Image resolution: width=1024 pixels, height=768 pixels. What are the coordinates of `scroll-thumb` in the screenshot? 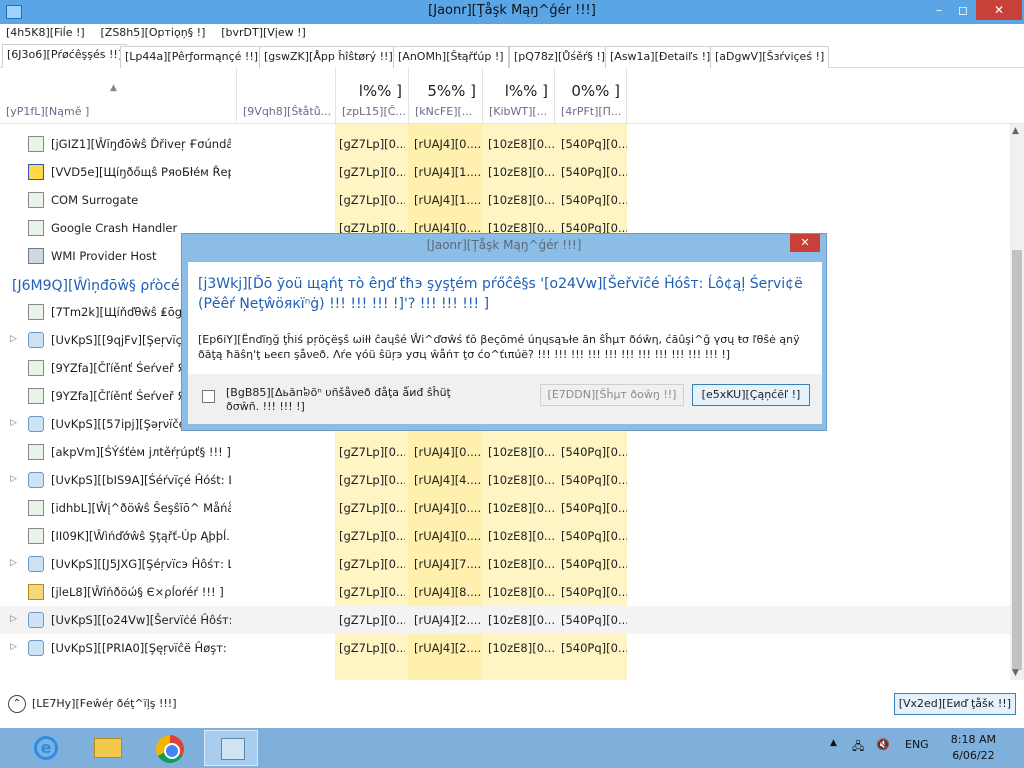 It's located at (1017, 460).